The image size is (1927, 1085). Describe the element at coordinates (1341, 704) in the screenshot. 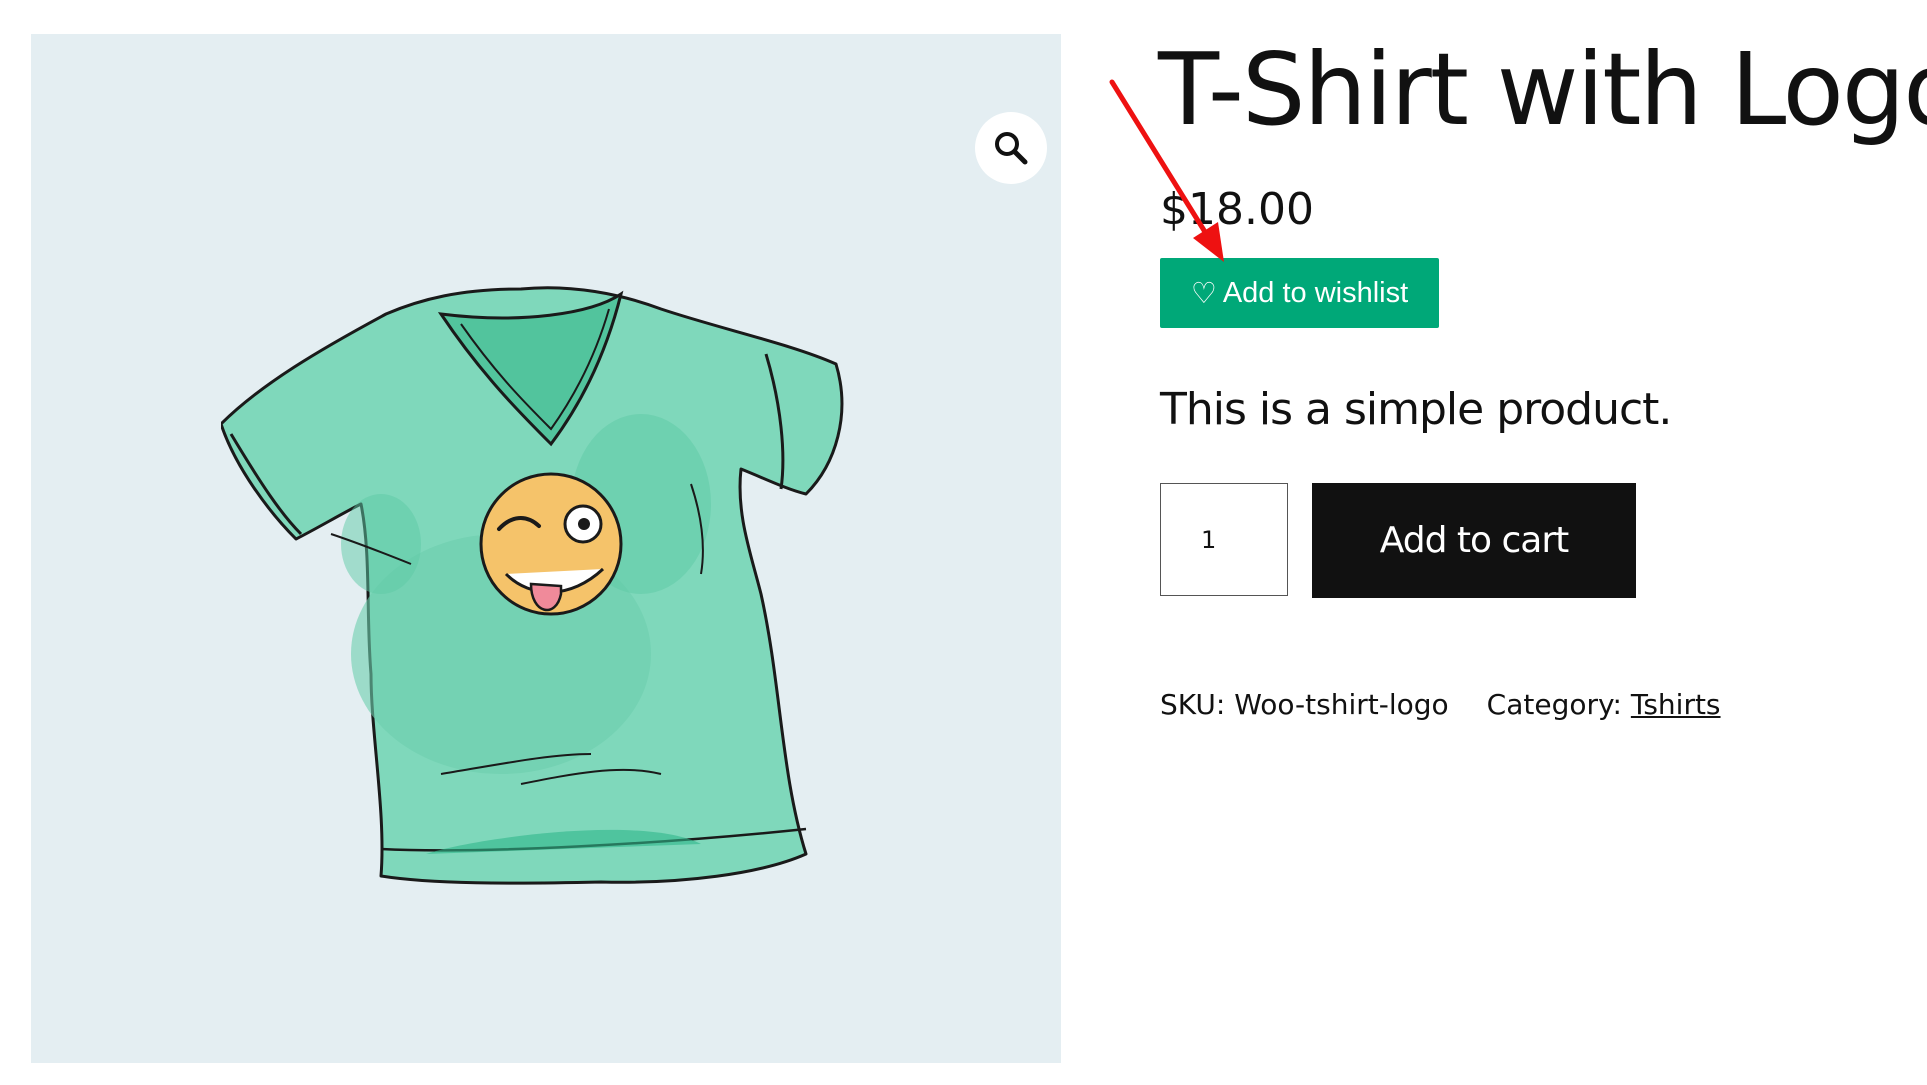

I see `sku-value: Woo-tshirt-logo` at that location.